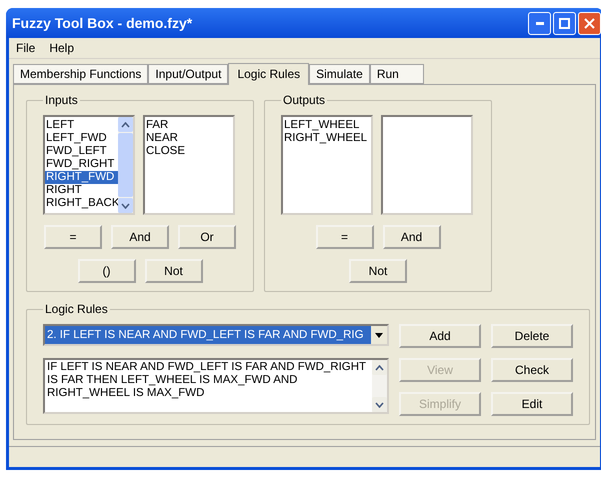 The width and height of the screenshot is (601, 480). I want to click on maximize-icon, so click(564, 23).